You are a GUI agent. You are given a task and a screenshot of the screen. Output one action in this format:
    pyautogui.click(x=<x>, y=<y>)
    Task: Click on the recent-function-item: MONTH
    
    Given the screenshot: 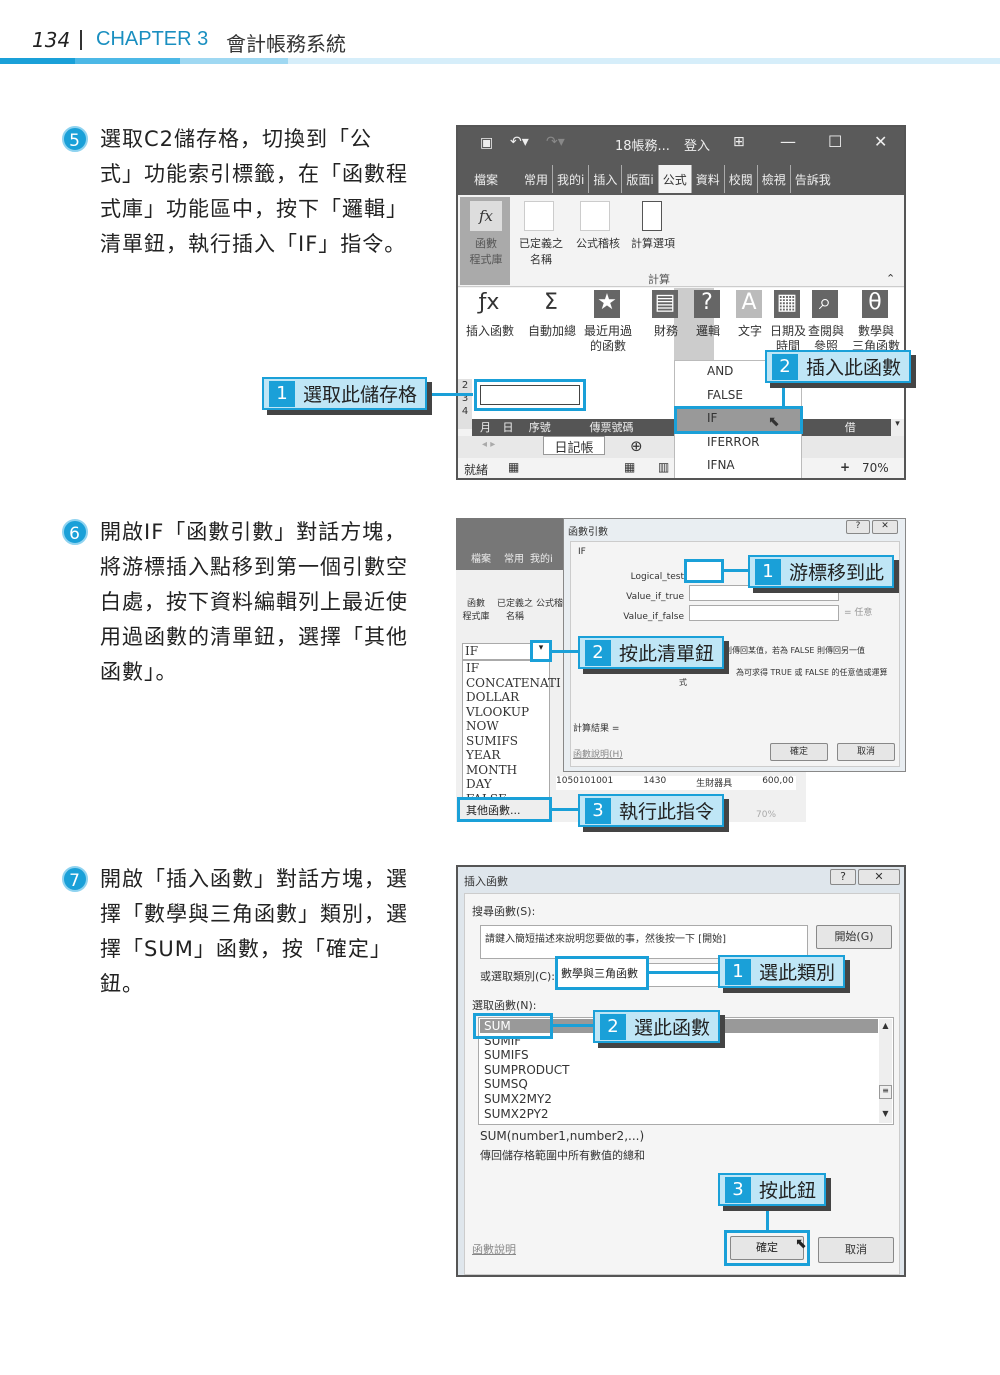 What is the action you would take?
    pyautogui.click(x=506, y=770)
    